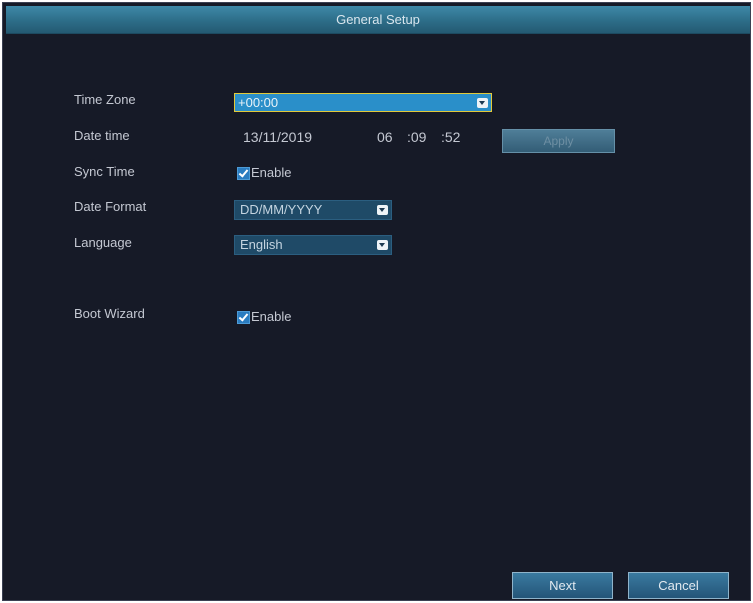  Describe the element at coordinates (104, 171) in the screenshot. I see `sync-time-label: Sync Time` at that location.